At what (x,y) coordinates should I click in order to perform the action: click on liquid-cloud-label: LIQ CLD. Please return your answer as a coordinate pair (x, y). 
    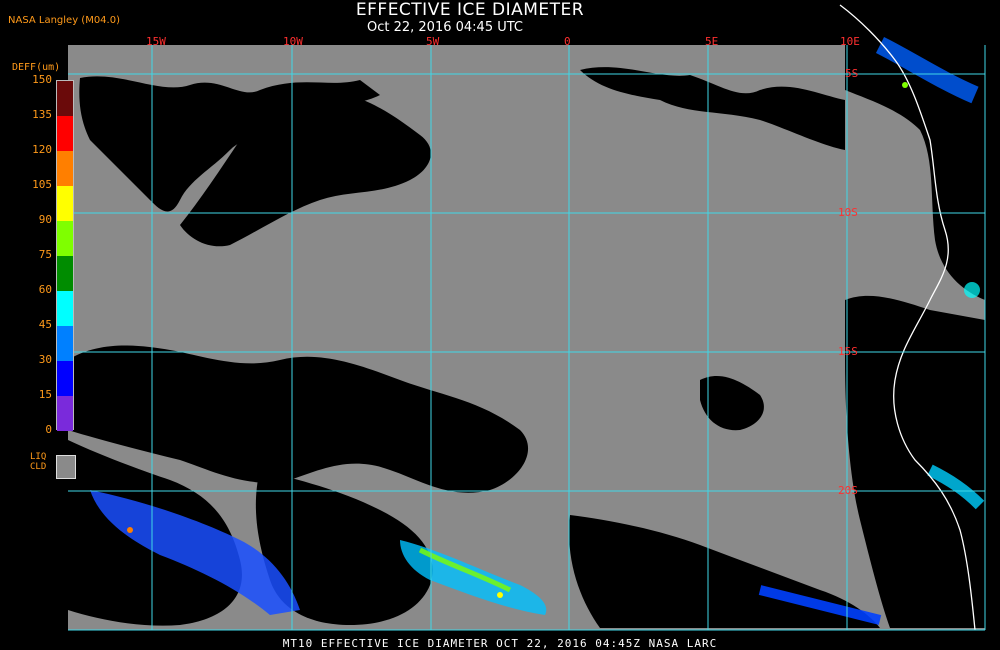
    Looking at the image, I should click on (38, 462).